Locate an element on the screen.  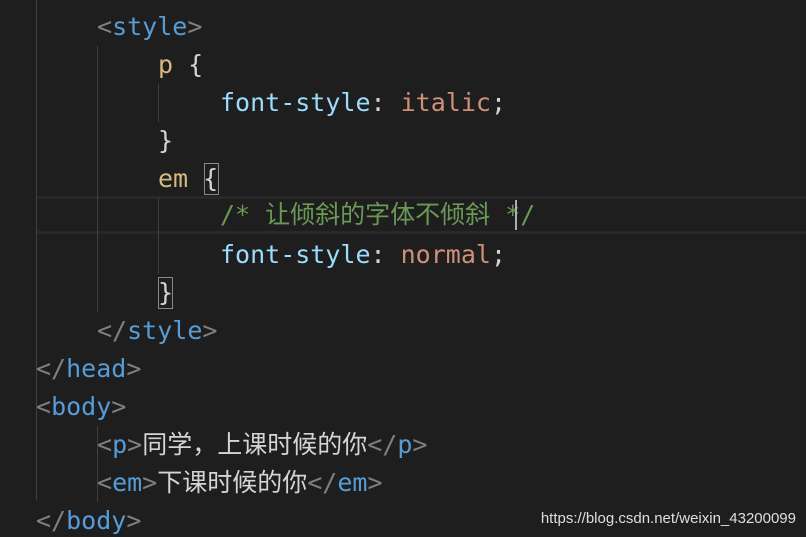
code-comment: /* 让倾斜的字体不倾斜 */ is located at coordinates (378, 214).